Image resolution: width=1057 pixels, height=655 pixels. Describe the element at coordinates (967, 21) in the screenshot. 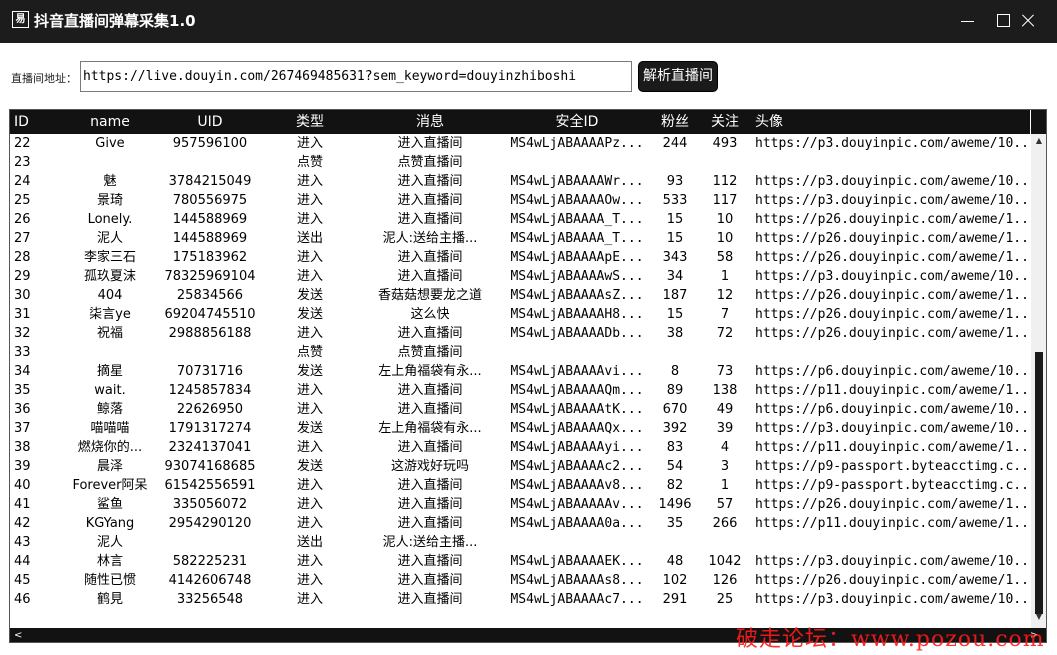

I see `minimize-icon` at that location.